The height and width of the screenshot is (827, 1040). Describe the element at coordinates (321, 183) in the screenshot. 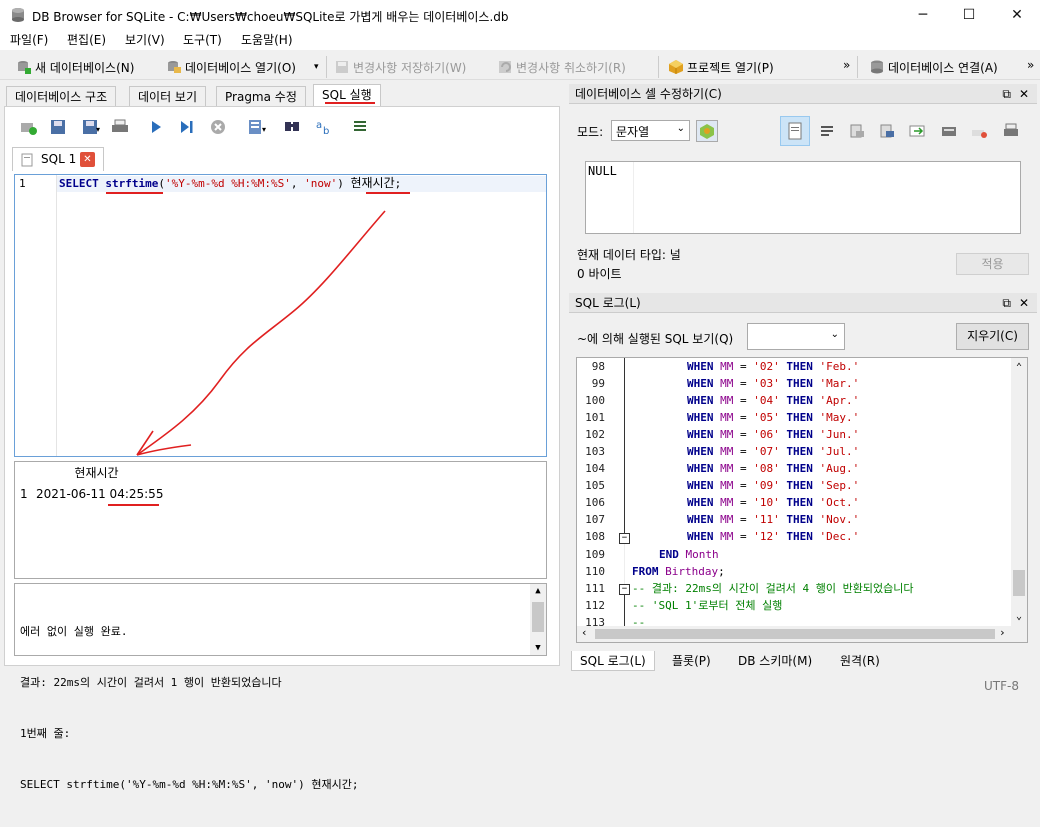

I see `sql-string: 'now'` at that location.